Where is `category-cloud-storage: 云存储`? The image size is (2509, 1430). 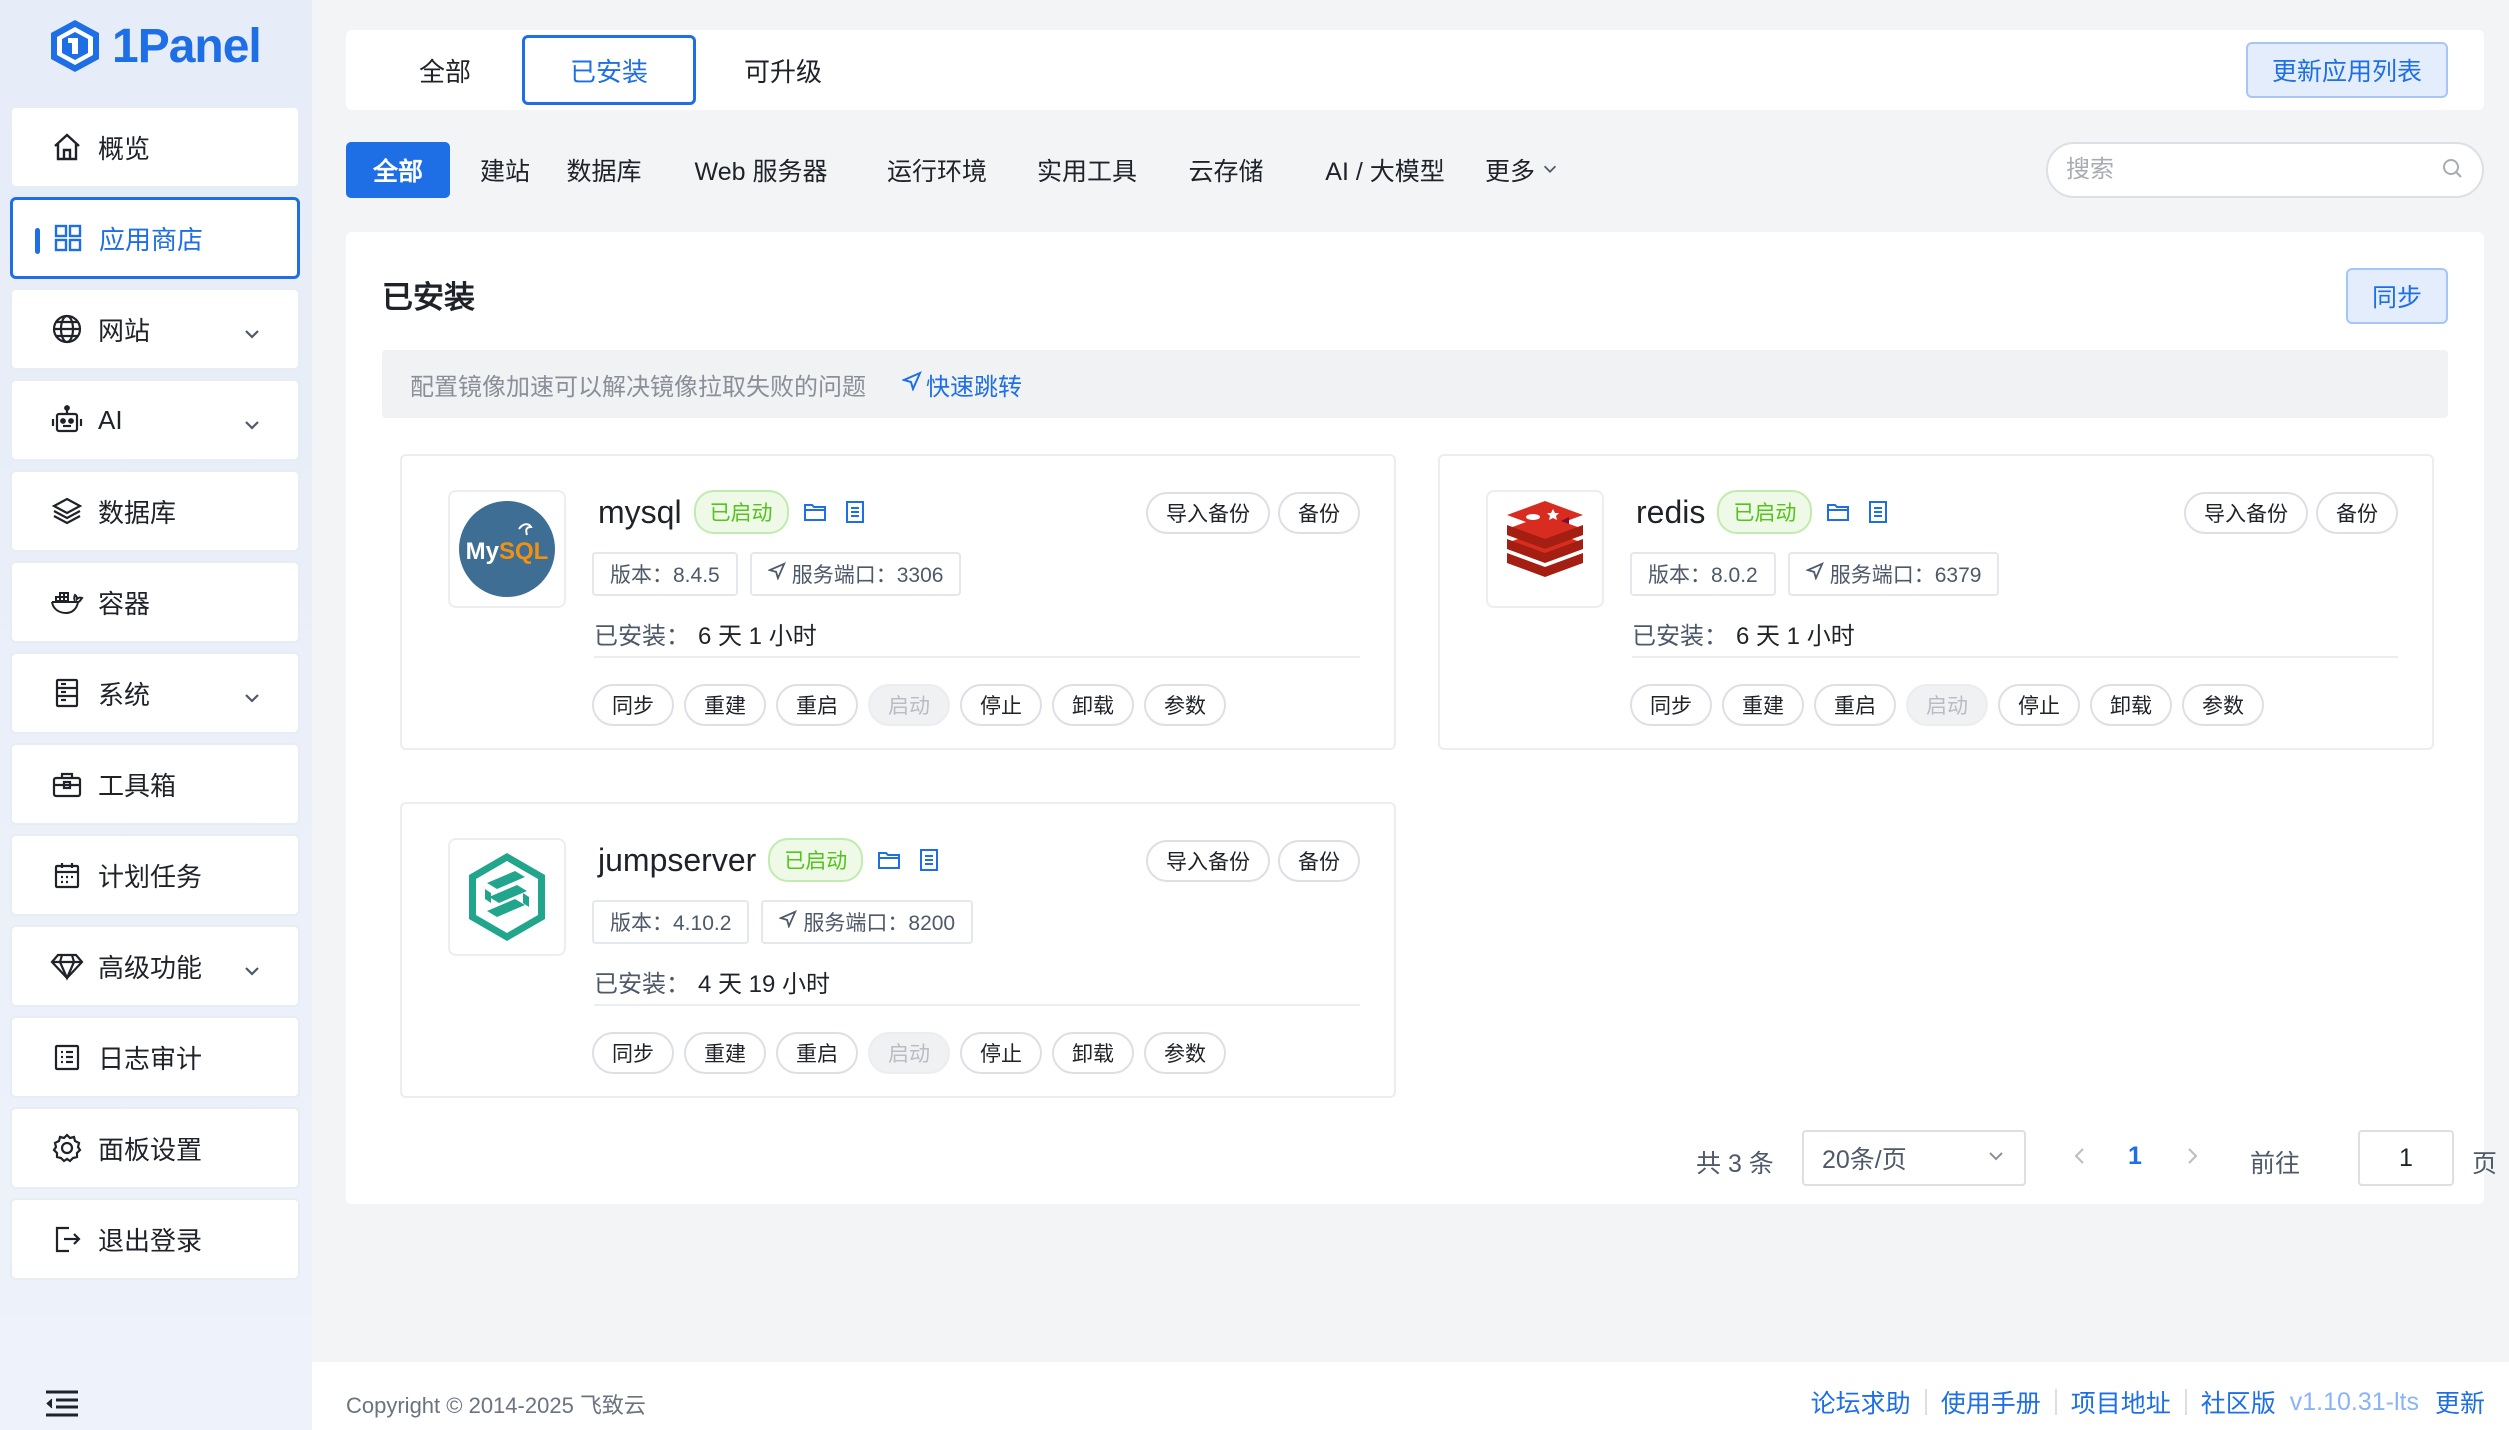
category-cloud-storage: 云存储 is located at coordinates (1226, 170).